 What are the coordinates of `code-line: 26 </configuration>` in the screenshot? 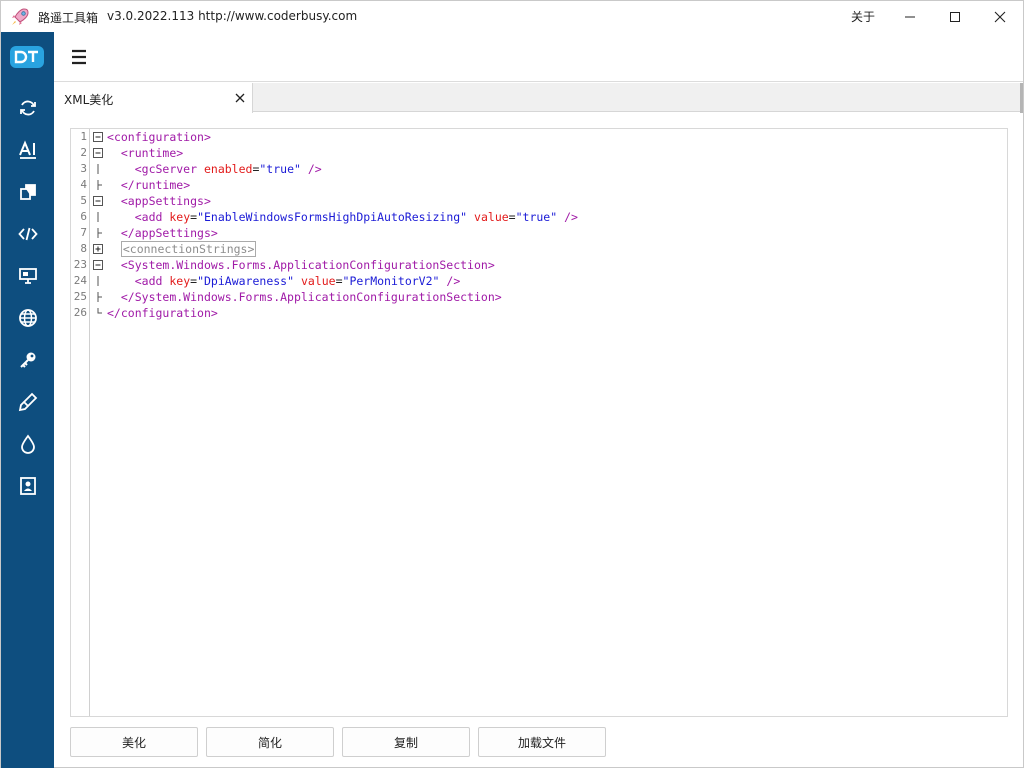 It's located at (539, 313).